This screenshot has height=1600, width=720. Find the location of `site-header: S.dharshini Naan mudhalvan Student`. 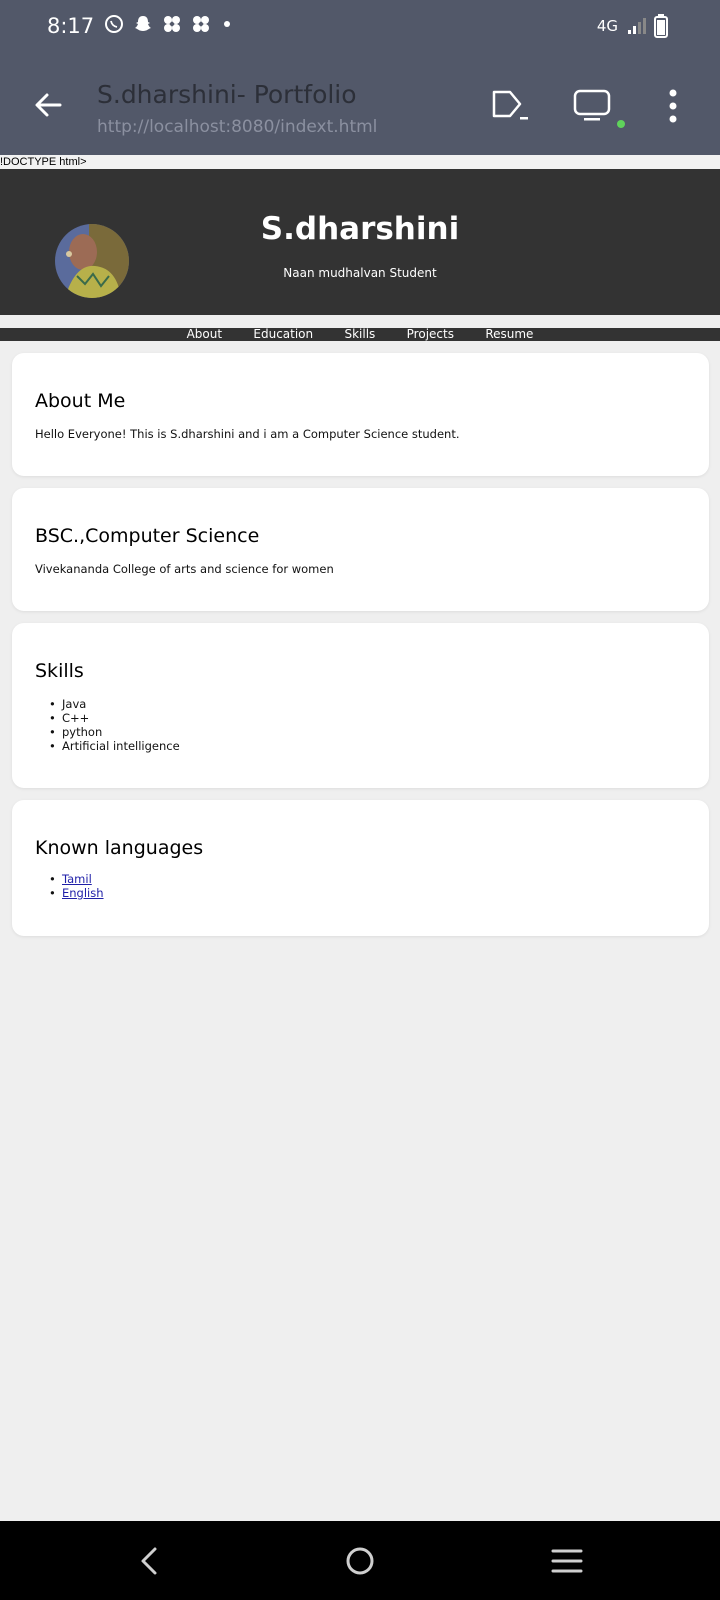

site-header: S.dharshini Naan mudhalvan Student is located at coordinates (360, 242).